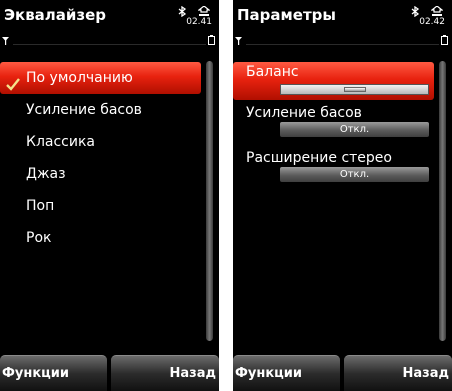 This screenshot has width=452, height=391. I want to click on list-item-label: Классика, so click(60, 142).